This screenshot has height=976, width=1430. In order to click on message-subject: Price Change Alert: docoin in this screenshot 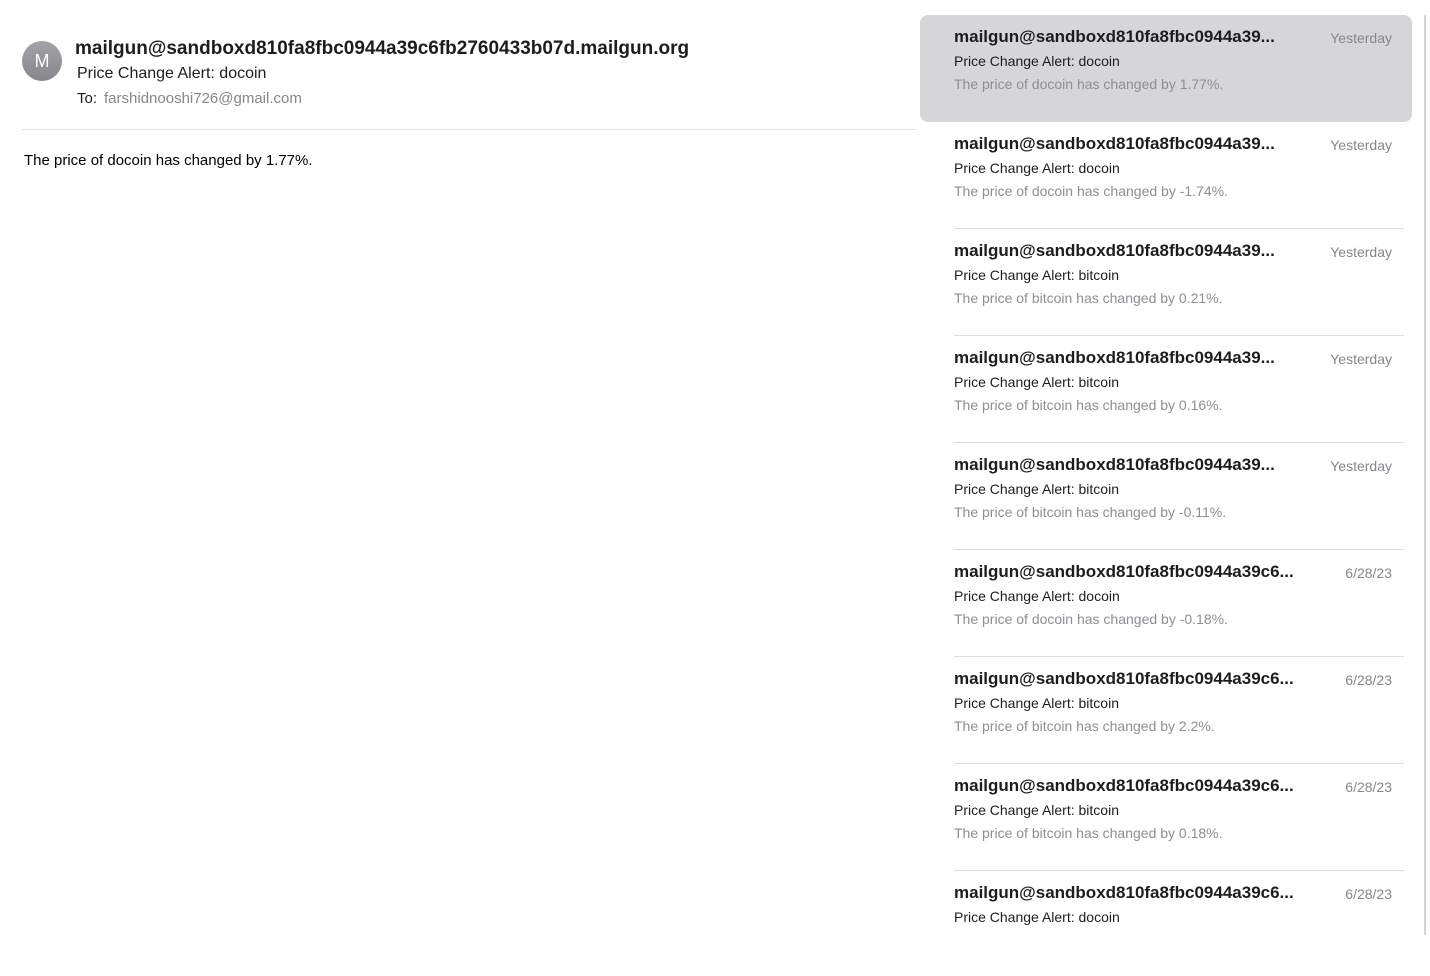, I will do `click(172, 73)`.